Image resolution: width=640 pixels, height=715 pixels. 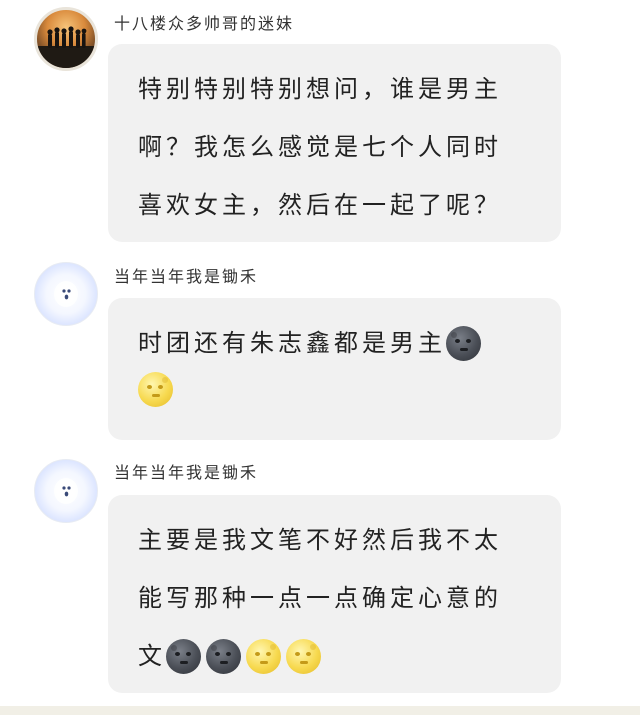 I want to click on comment-text: 文, so click(x=152, y=656).